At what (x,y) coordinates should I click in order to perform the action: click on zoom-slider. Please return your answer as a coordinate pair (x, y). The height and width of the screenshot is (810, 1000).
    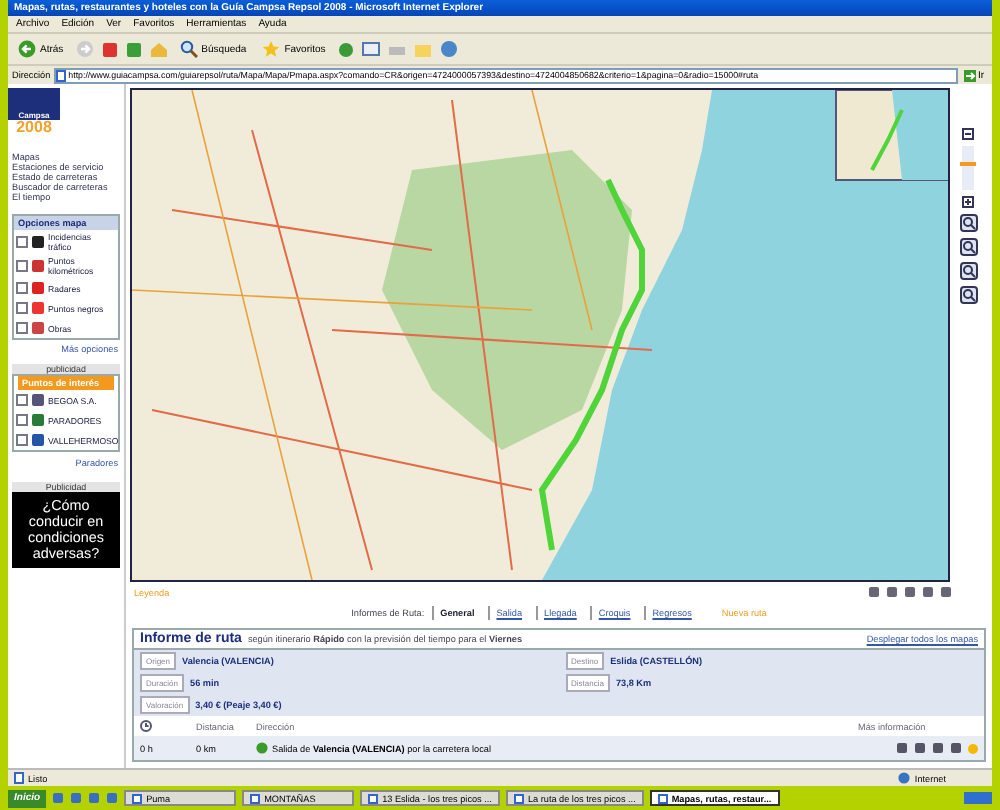
    Looking at the image, I should click on (968, 168).